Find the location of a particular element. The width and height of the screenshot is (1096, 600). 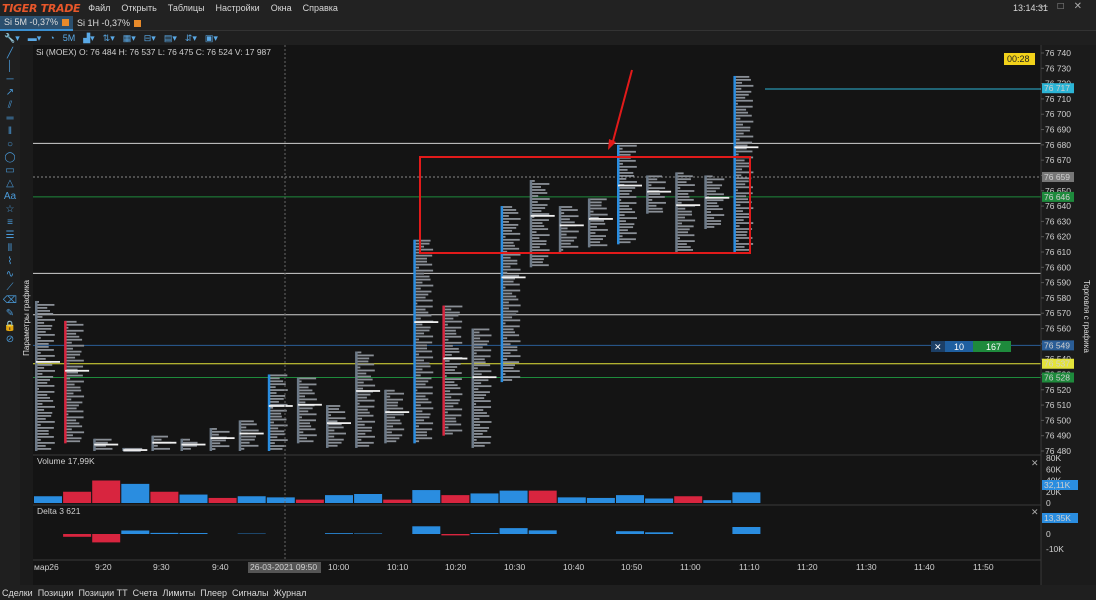

bottom-tab-player: Плеер is located at coordinates (213, 593).